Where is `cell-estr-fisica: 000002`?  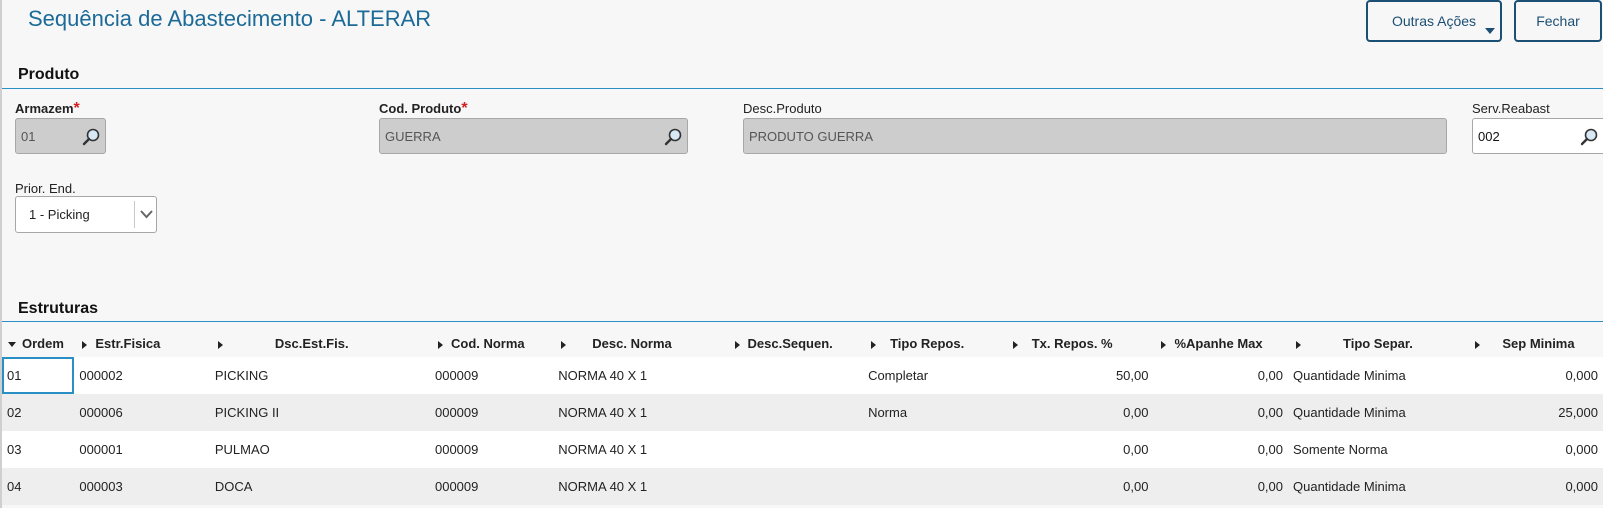 cell-estr-fisica: 000002 is located at coordinates (142, 375).